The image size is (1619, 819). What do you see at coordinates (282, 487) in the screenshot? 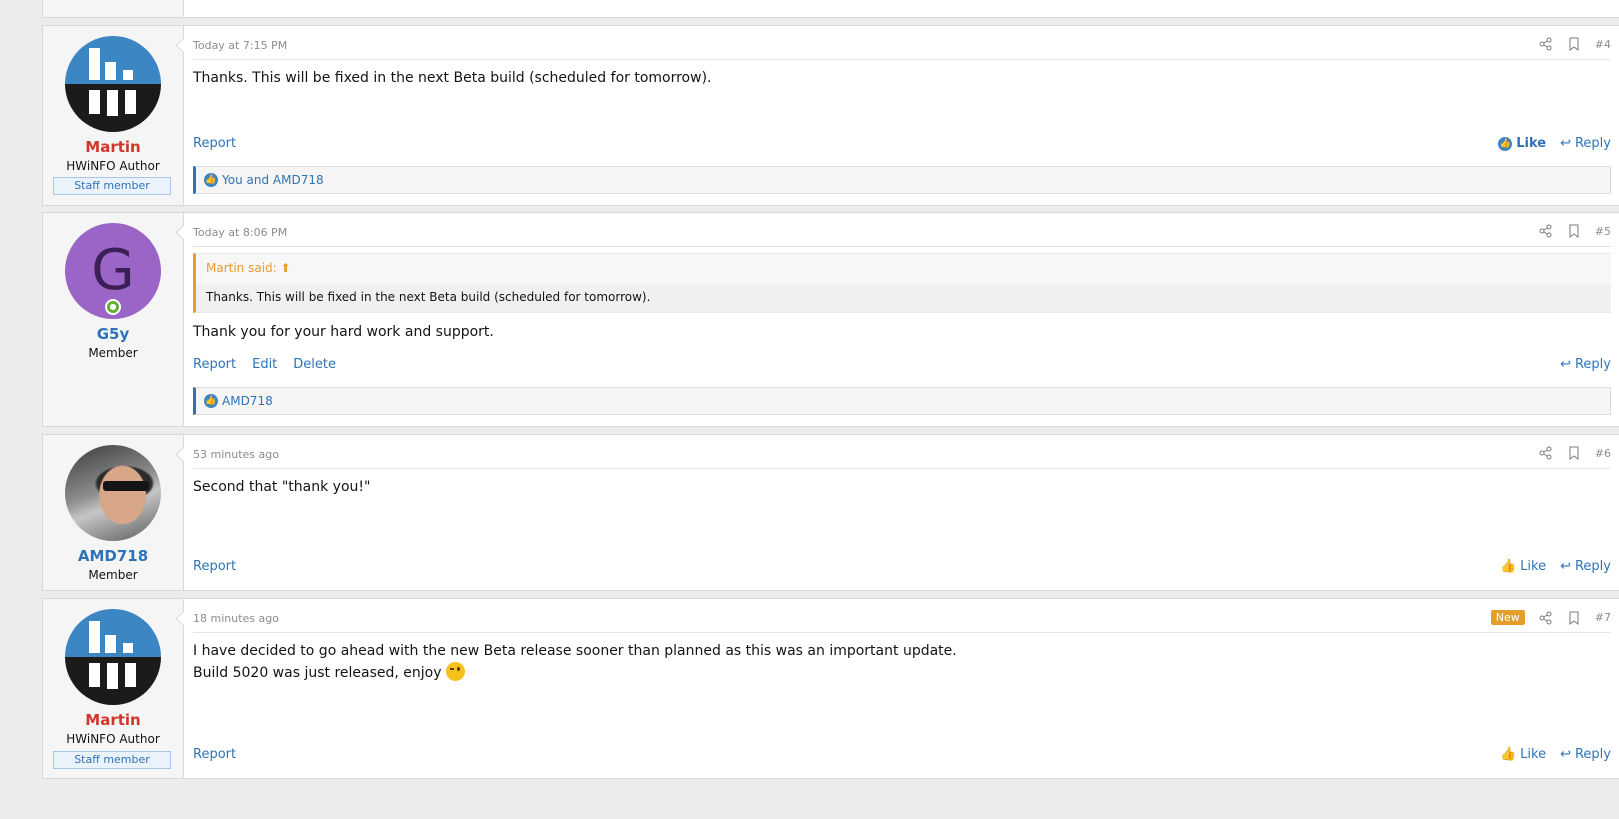
I see `post-body: Second that "thank you!"` at bounding box center [282, 487].